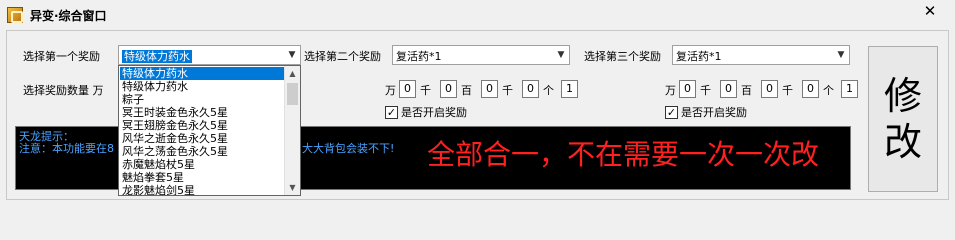 The image size is (955, 240). What do you see at coordinates (489, 89) in the screenshot?
I see `qty2-bai-input: 0` at bounding box center [489, 89].